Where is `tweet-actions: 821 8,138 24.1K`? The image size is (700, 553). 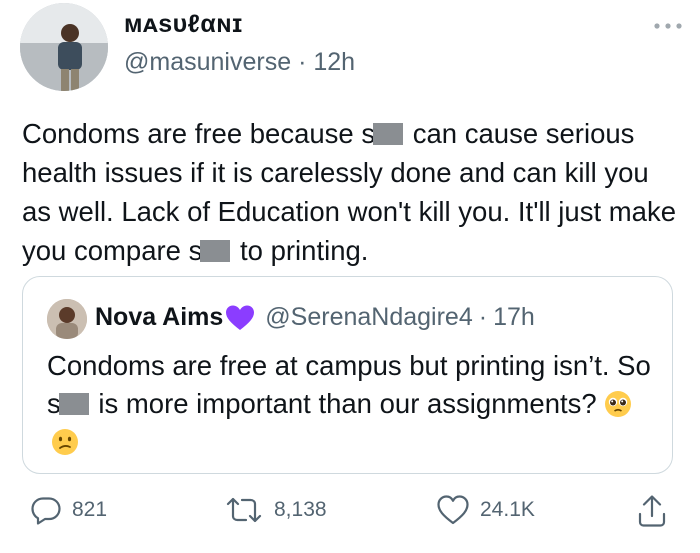 tweet-actions: 821 8,138 24.1K is located at coordinates (350, 514).